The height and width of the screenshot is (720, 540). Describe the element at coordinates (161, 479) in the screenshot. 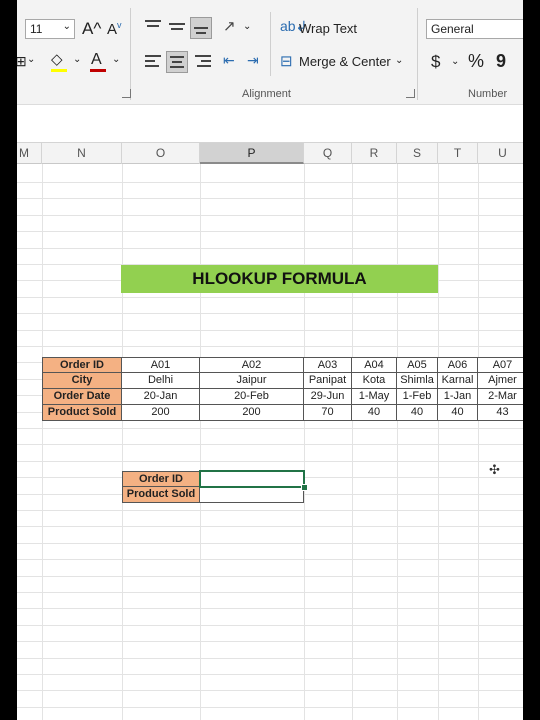

I see `lookup-label-cell: Order ID` at that location.